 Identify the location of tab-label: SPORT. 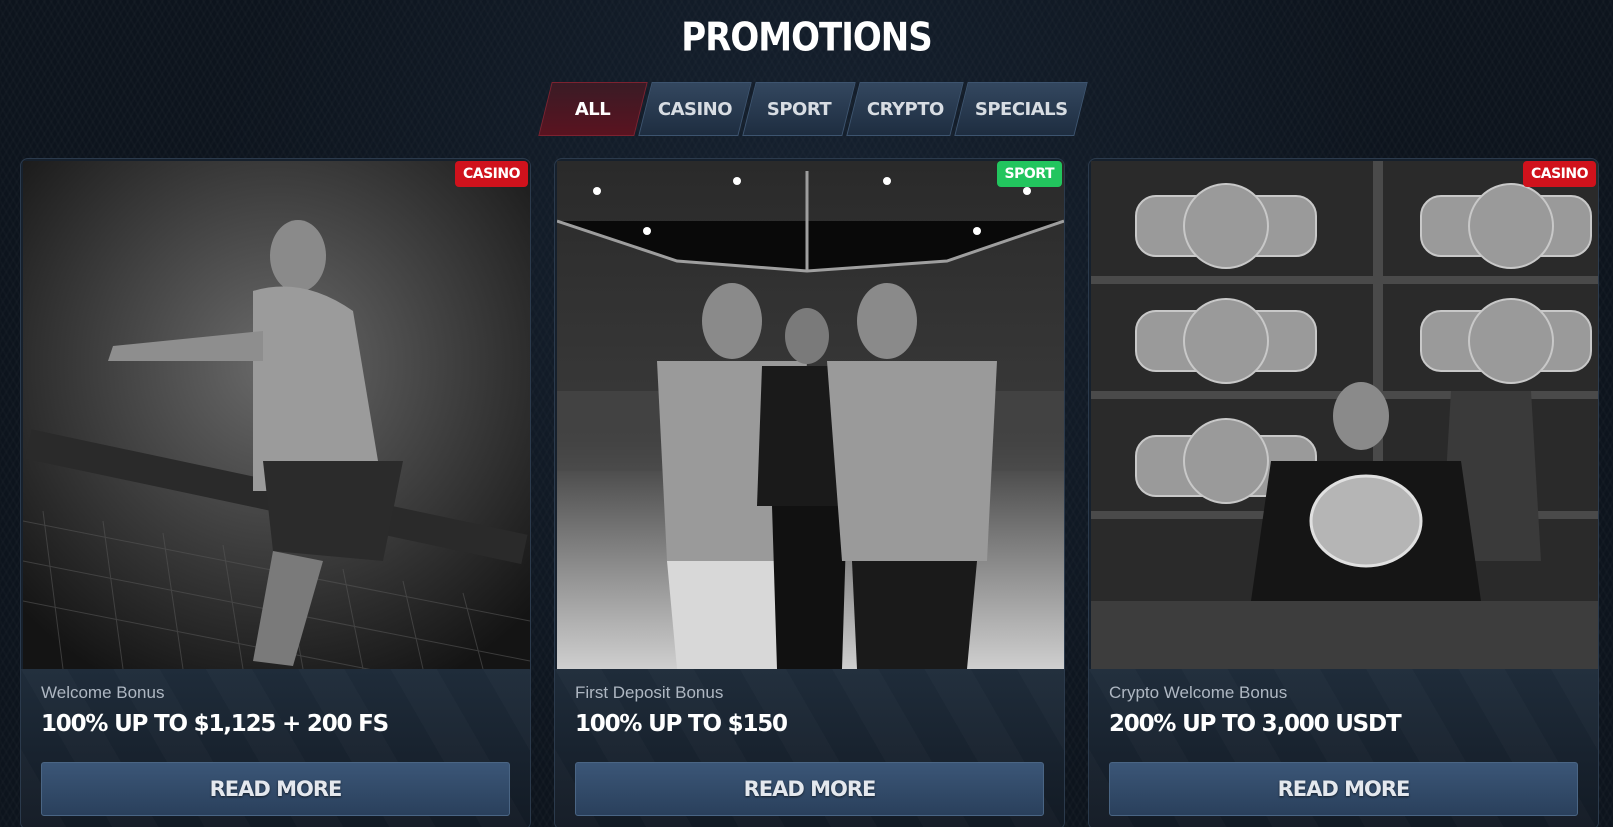
(799, 109).